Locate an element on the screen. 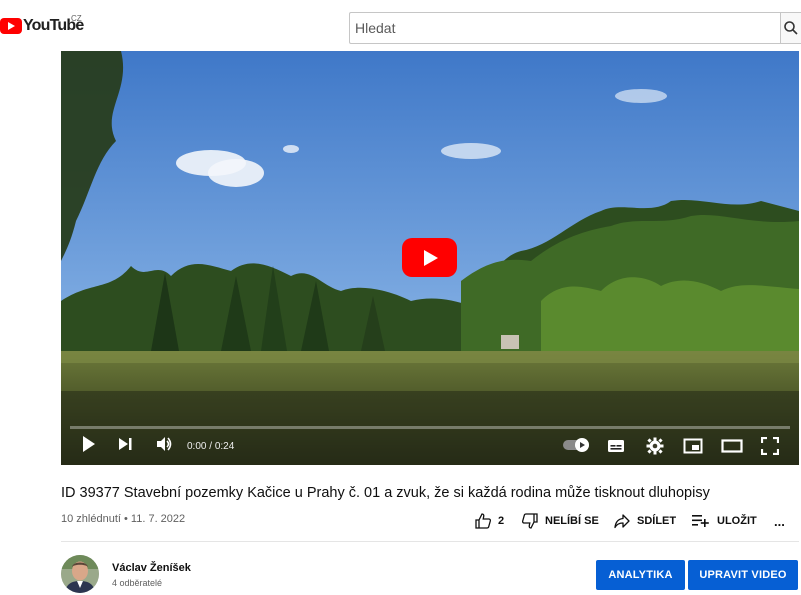  big-play-button is located at coordinates (429, 257).